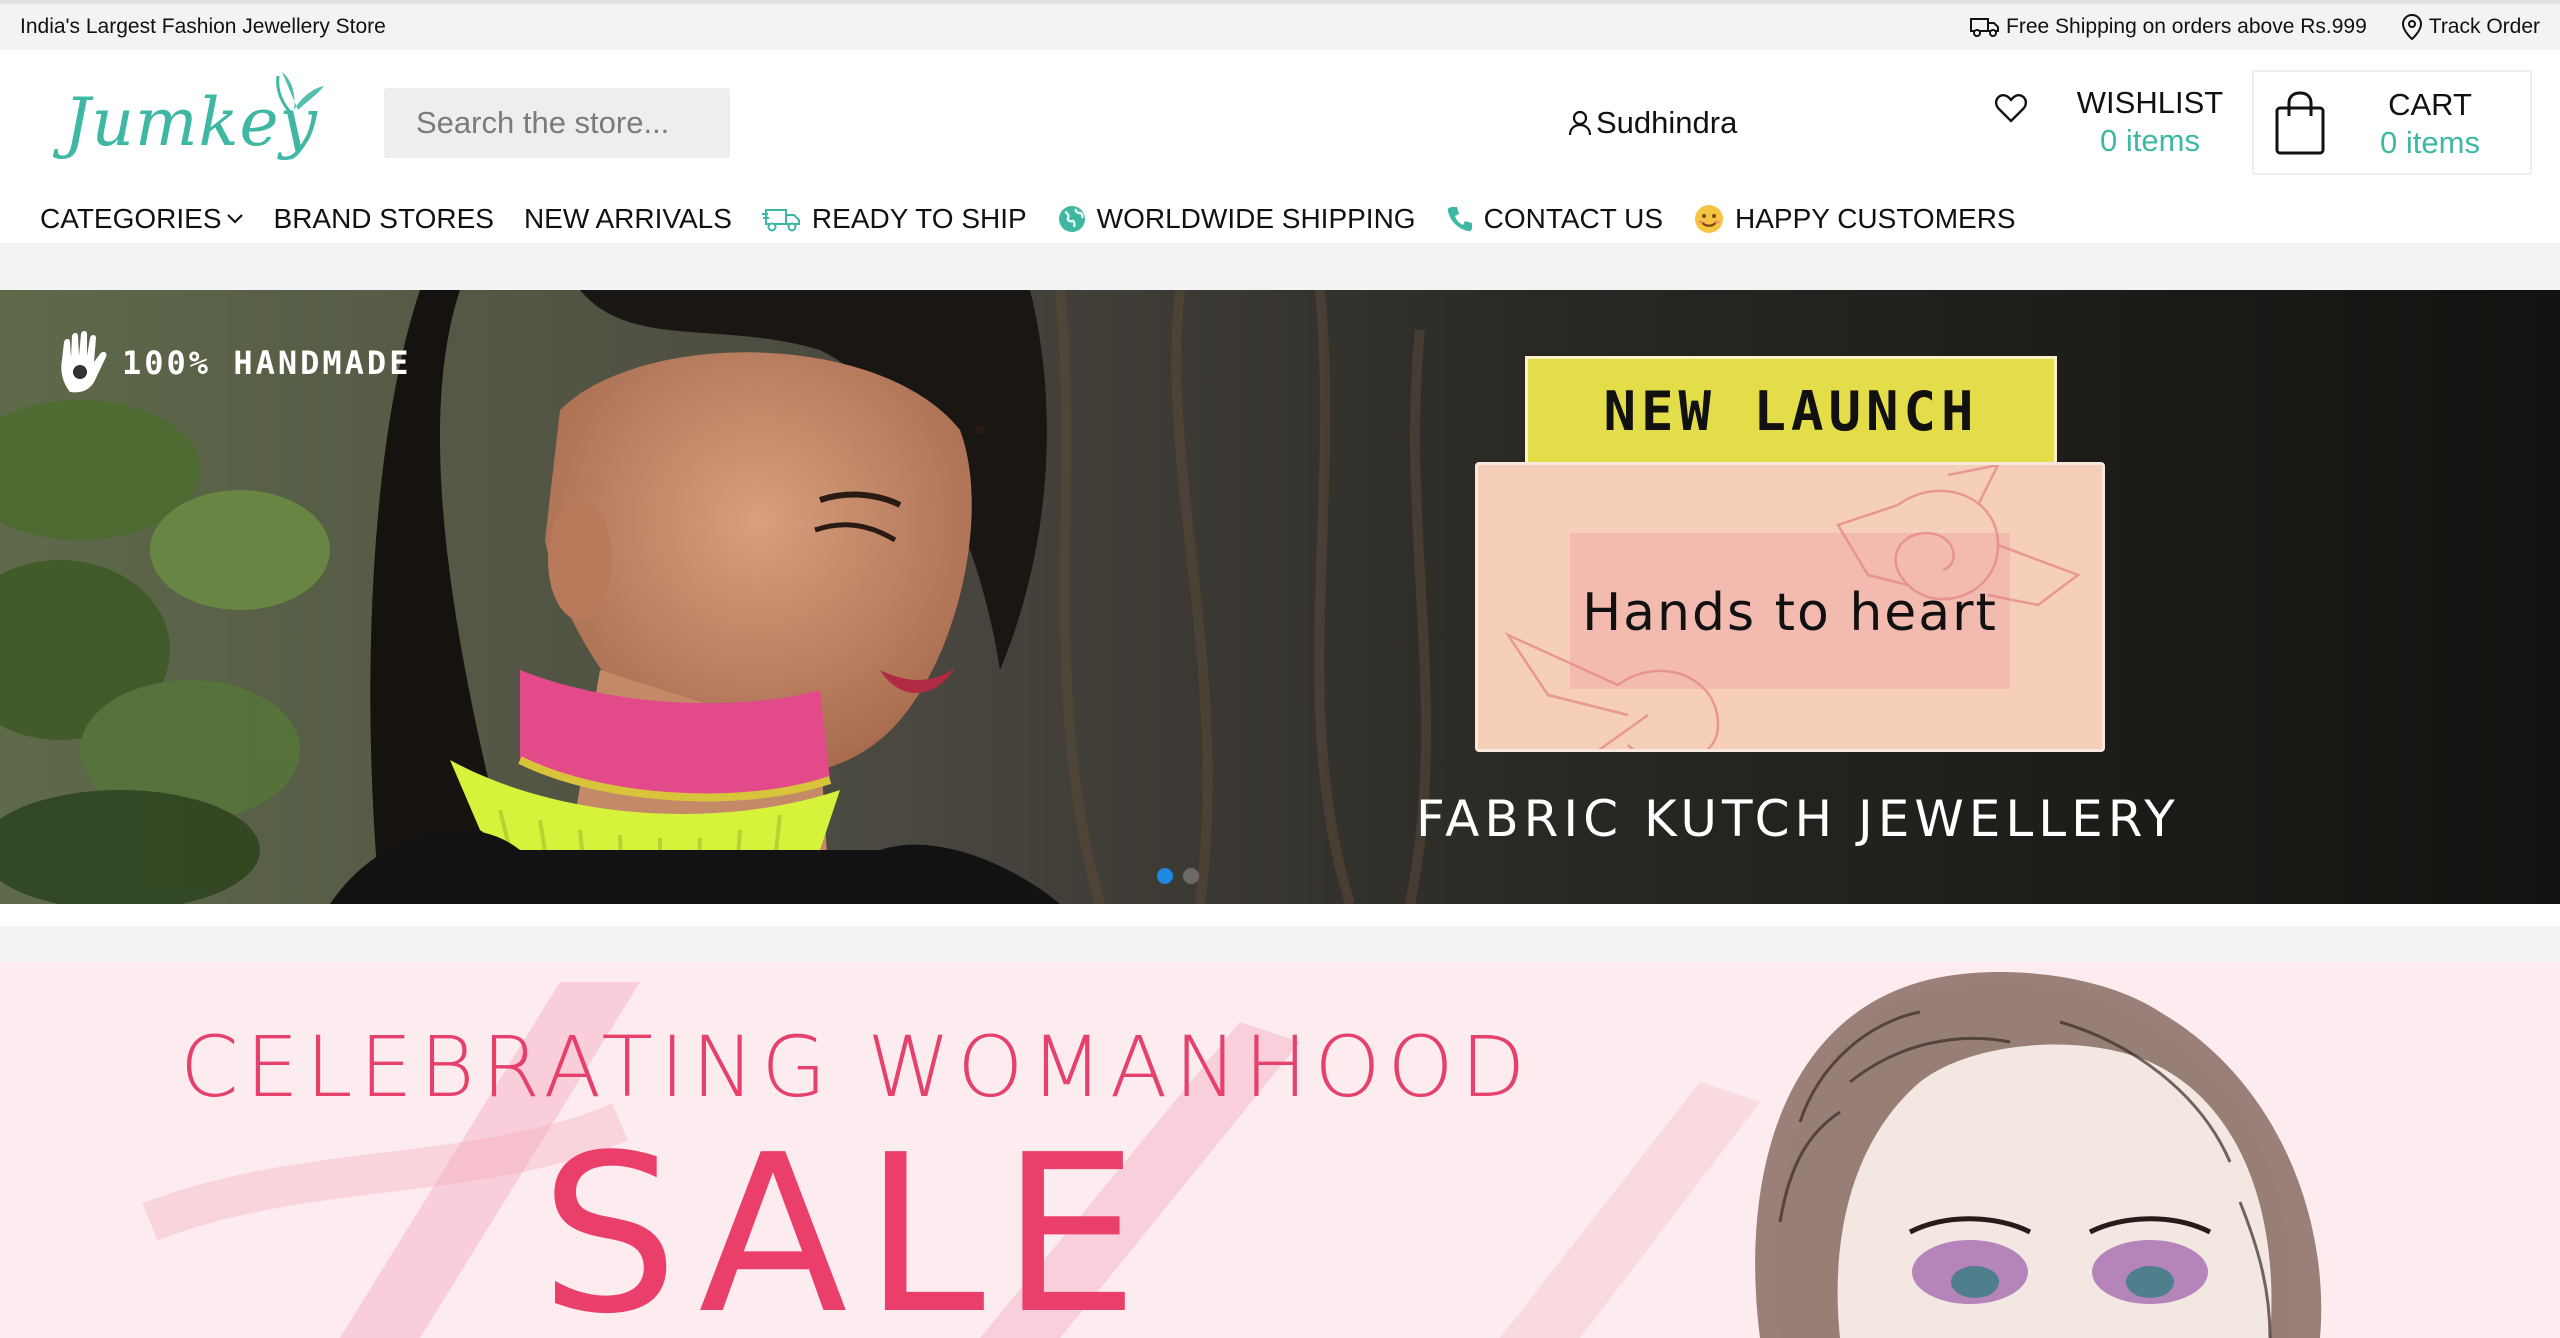 The height and width of the screenshot is (1338, 2560). I want to click on free-shipping-text: Free Shipping on orders above Rs.999, so click(2186, 26).